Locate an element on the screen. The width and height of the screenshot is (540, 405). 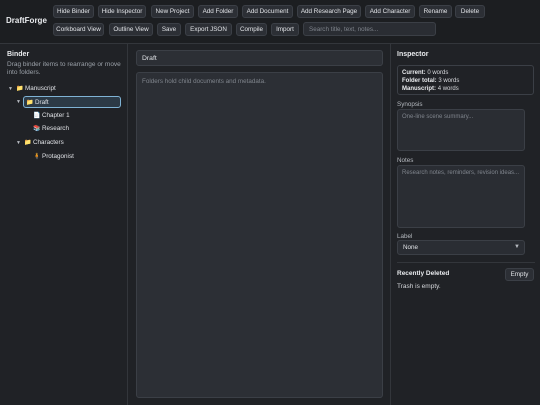
save-button: Save is located at coordinates (169, 29).